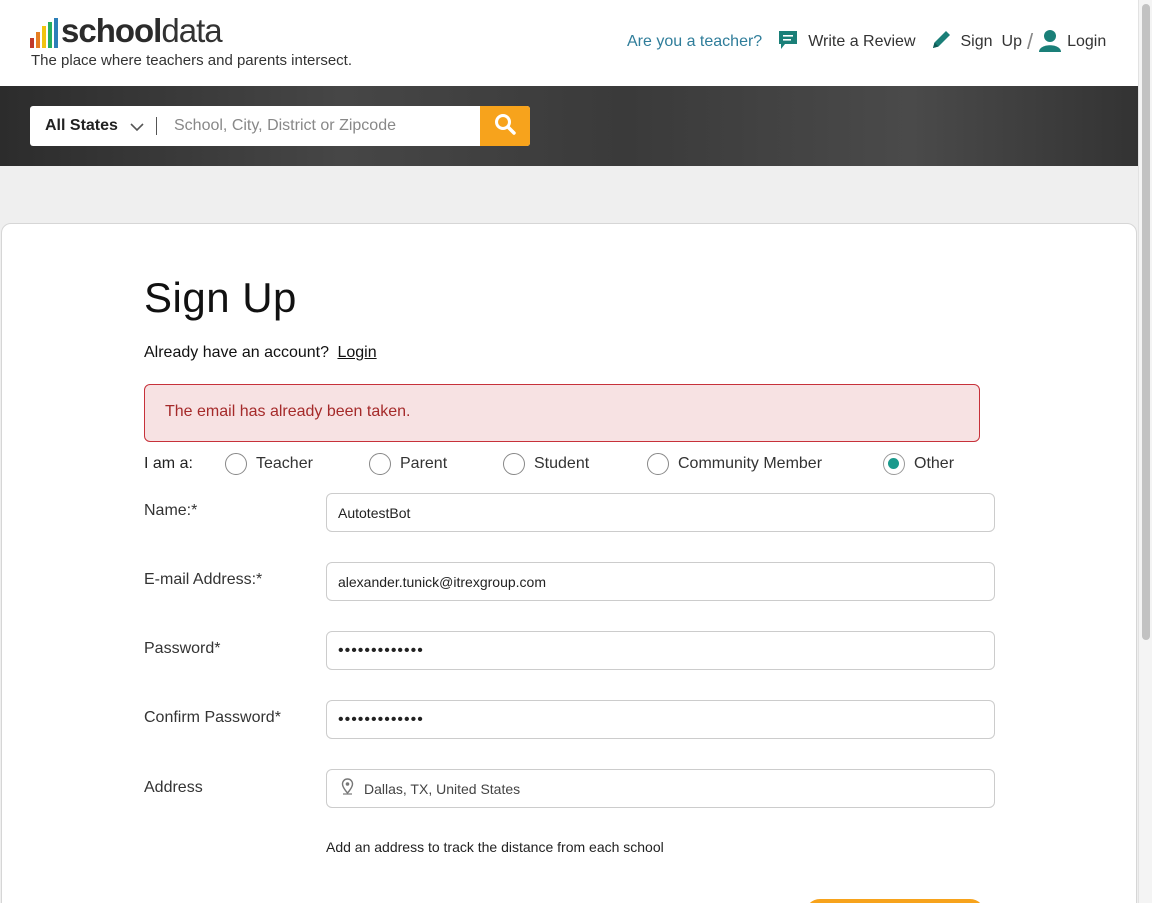 This screenshot has height=903, width=1152. Describe the element at coordinates (168, 463) in the screenshot. I see `role-label: I am a:` at that location.